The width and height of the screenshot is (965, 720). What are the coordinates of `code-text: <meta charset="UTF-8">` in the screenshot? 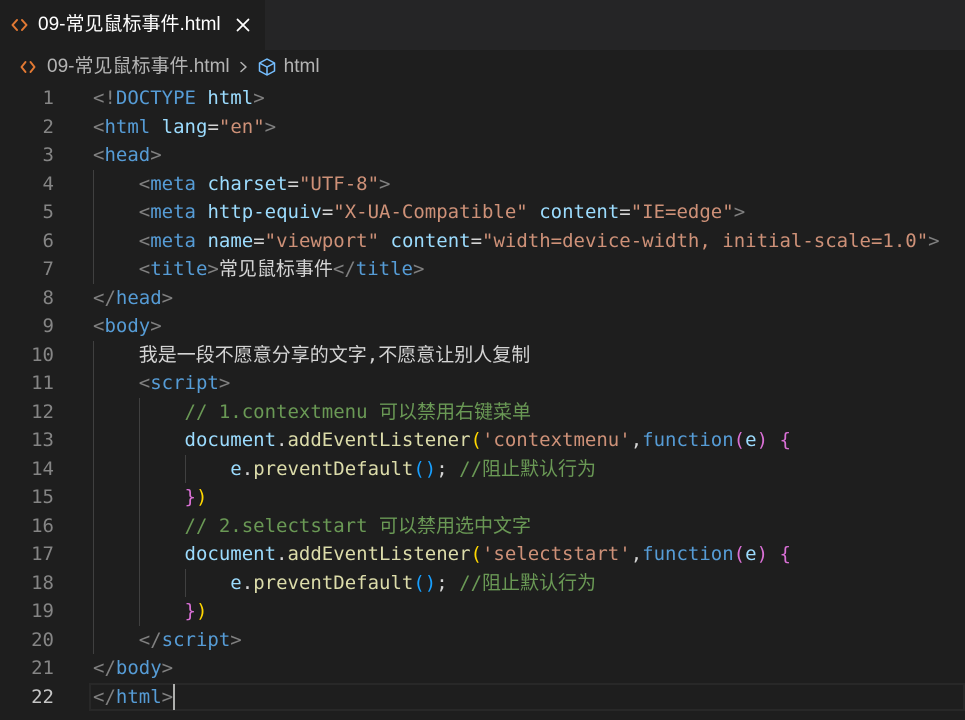 It's located at (242, 183).